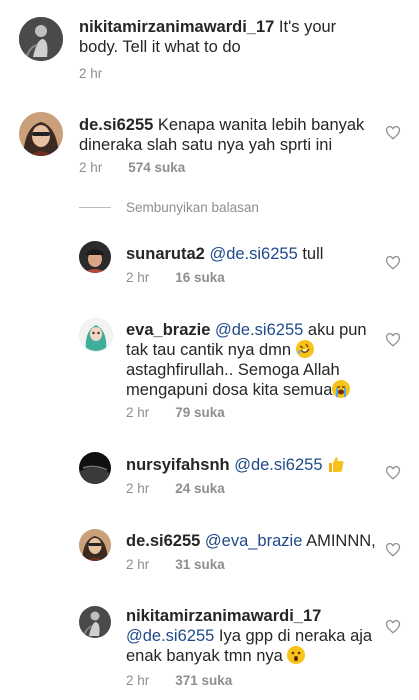 The image size is (419, 700). What do you see at coordinates (341, 389) in the screenshot?
I see `loudly-crying-emoji` at bounding box center [341, 389].